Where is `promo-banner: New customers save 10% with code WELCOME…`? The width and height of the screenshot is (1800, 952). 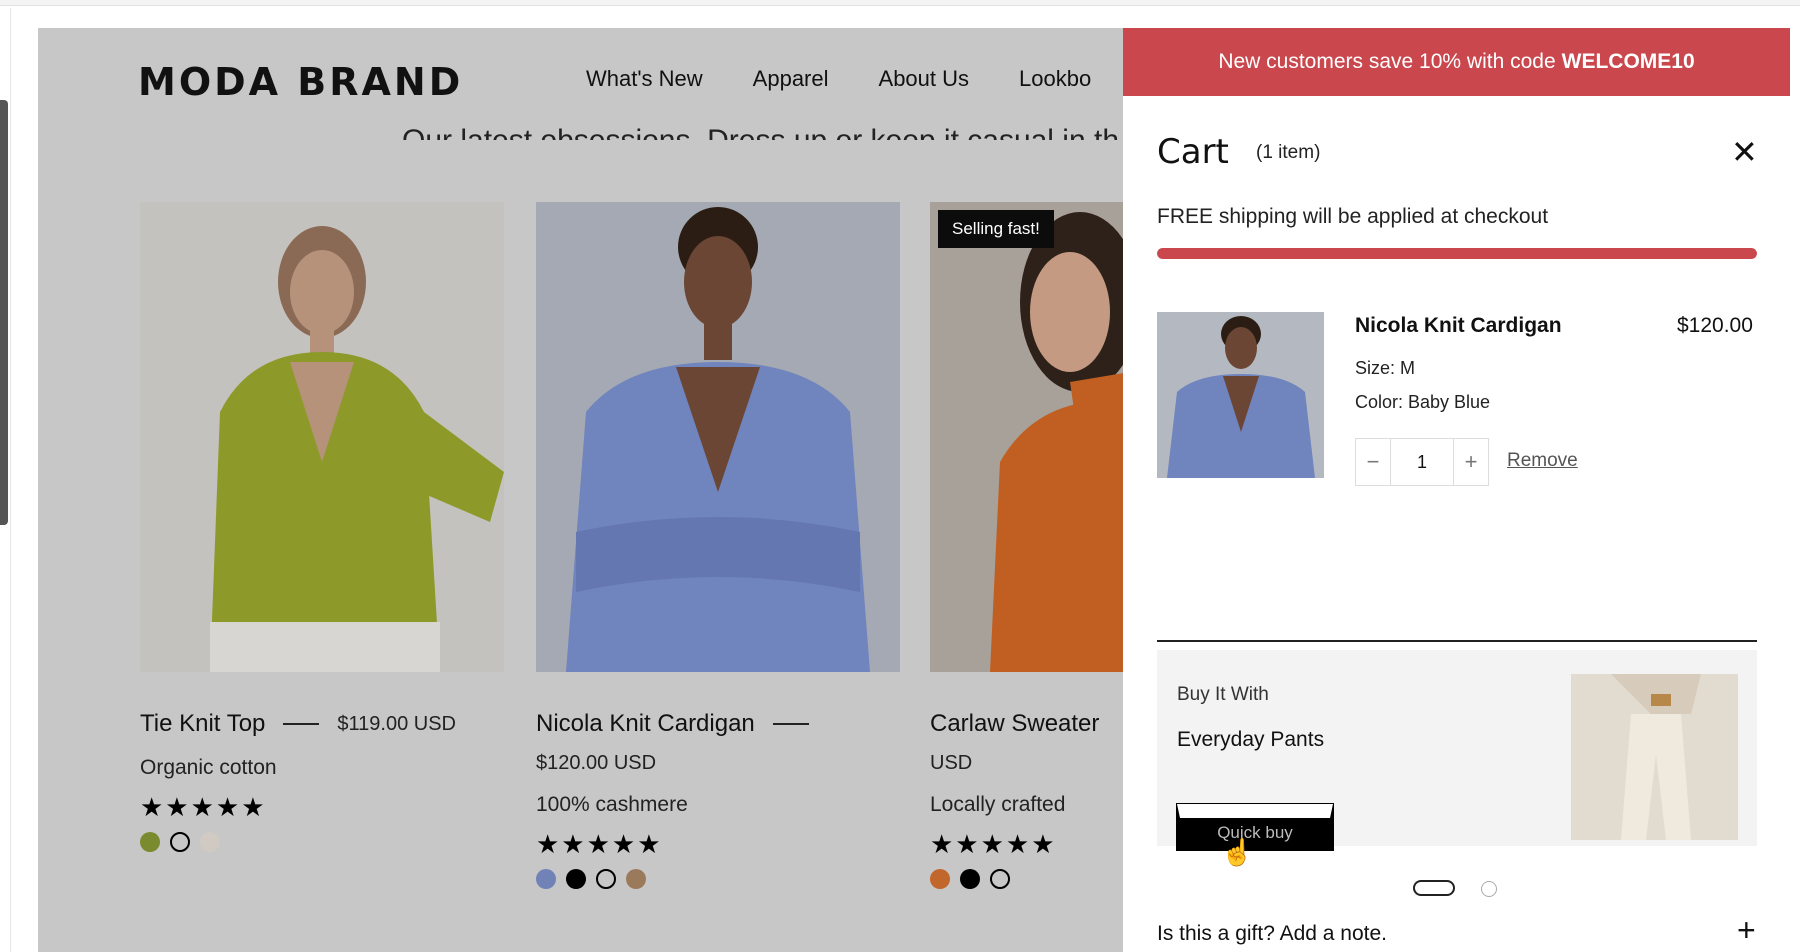
promo-banner: New customers save 10% with code WELCOME… is located at coordinates (1456, 62).